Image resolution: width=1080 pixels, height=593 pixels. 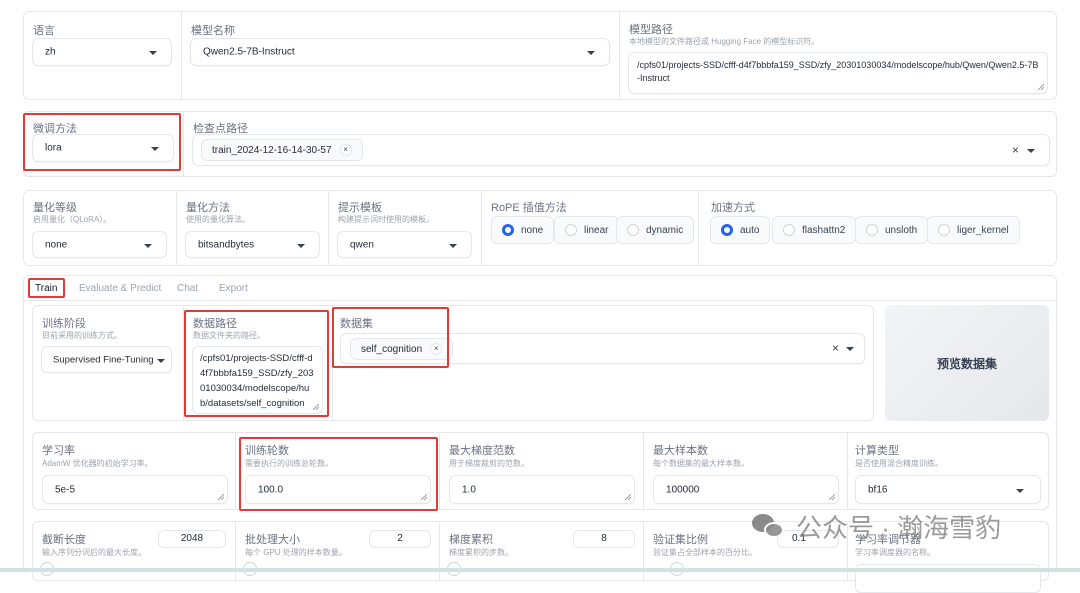 I want to click on model-path-label: 模型路径, so click(x=651, y=30).